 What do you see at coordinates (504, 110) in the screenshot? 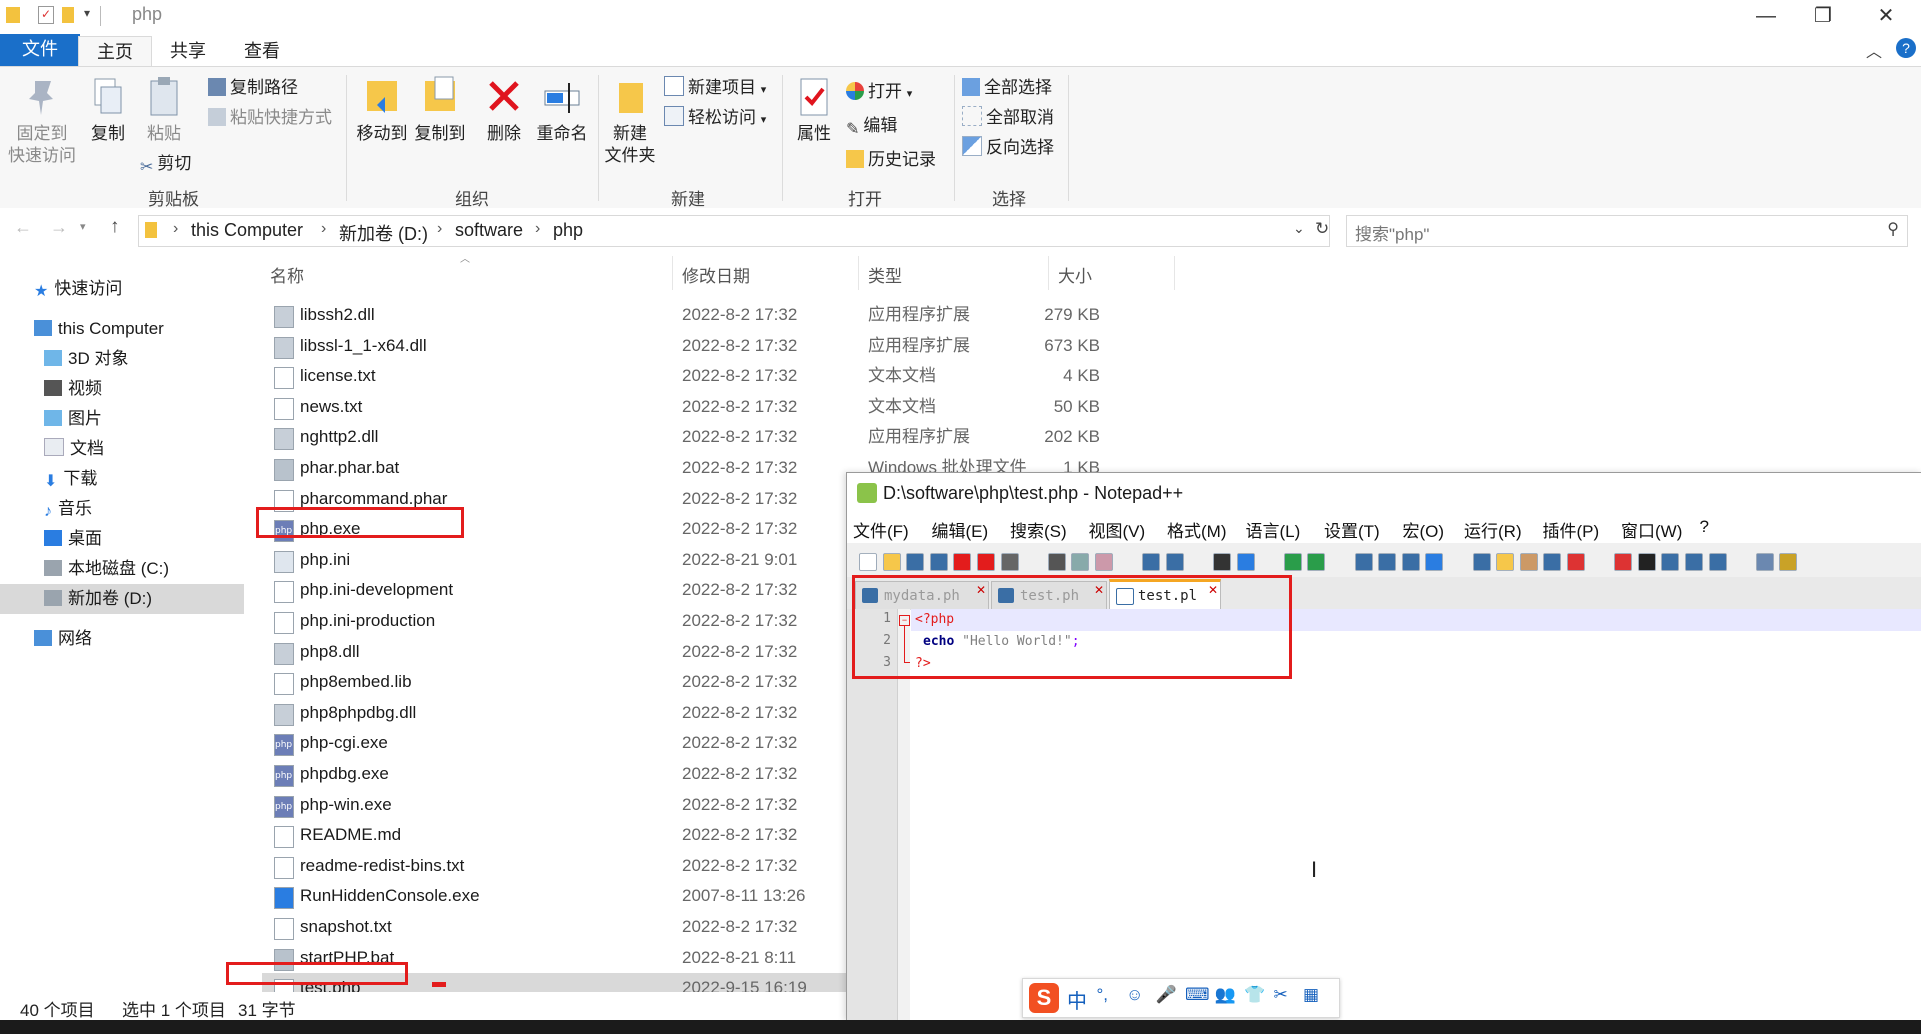
I see `delete-button: 删除` at bounding box center [504, 110].